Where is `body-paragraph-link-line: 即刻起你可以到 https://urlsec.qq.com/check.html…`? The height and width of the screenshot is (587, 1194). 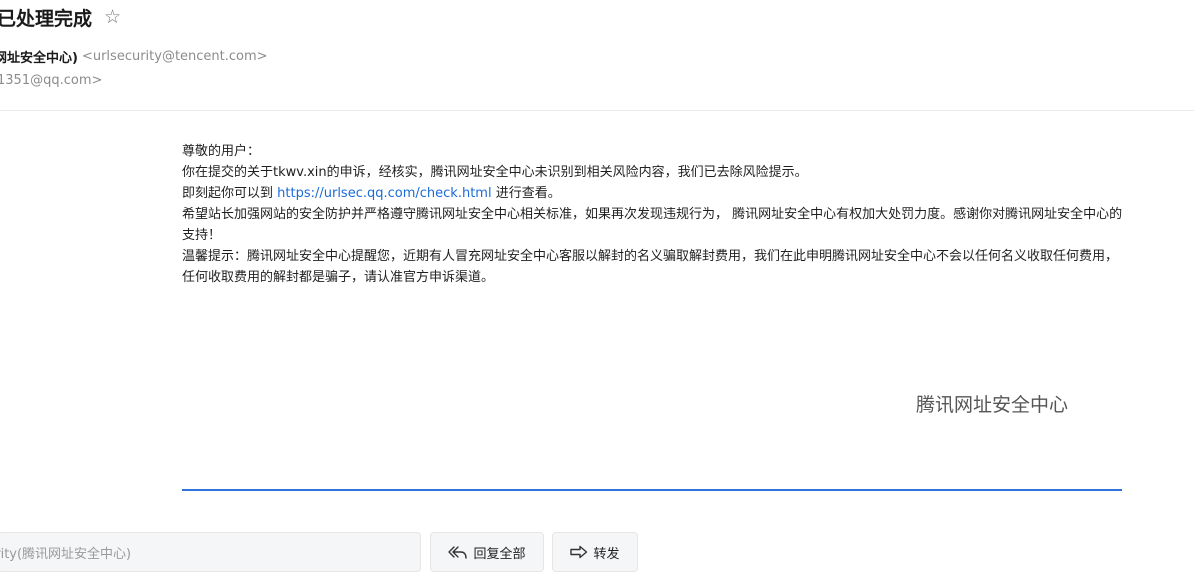 body-paragraph-link-line: 即刻起你可以到 https://urlsec.qq.com/check.html… is located at coordinates (654, 193).